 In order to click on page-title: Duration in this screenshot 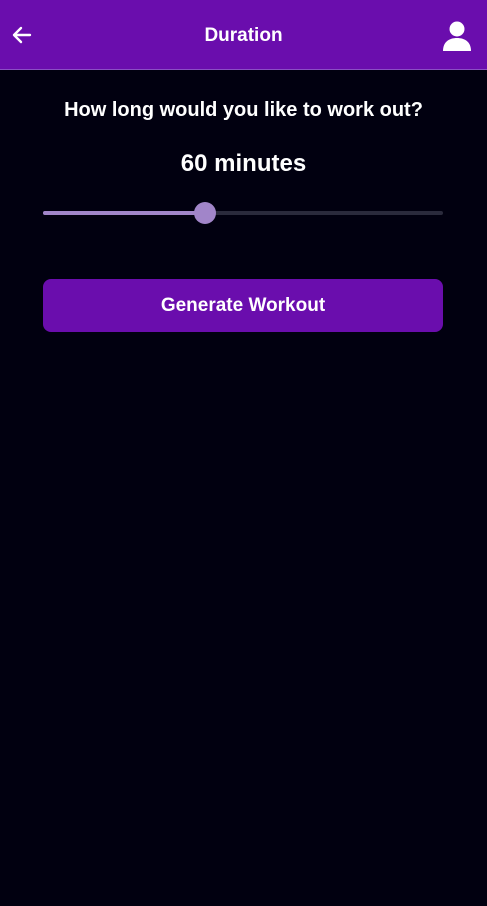, I will do `click(243, 35)`.